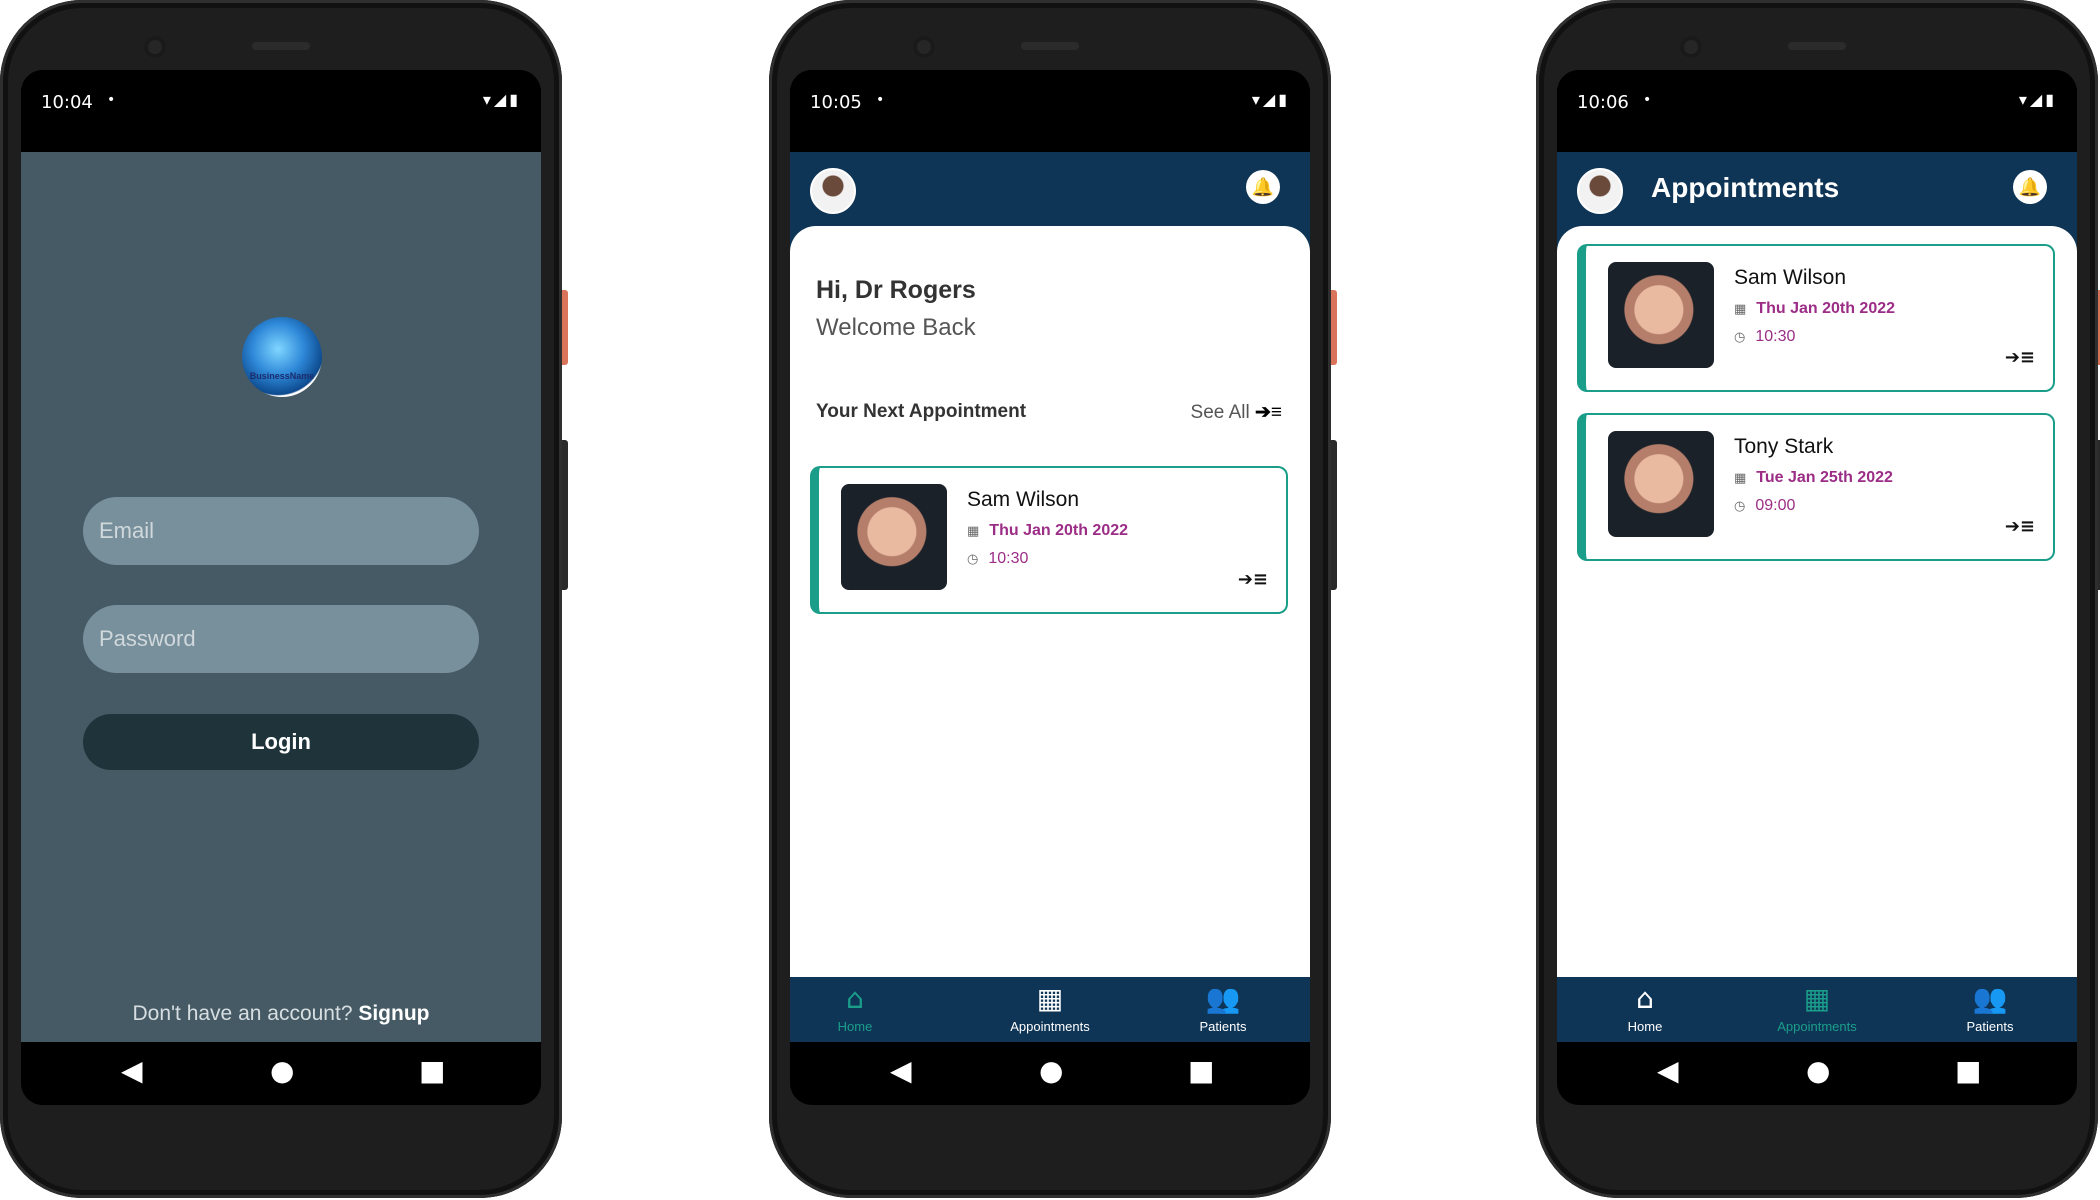 The height and width of the screenshot is (1200, 2100). What do you see at coordinates (1050, 46) in the screenshot?
I see `earpiece-speaker` at bounding box center [1050, 46].